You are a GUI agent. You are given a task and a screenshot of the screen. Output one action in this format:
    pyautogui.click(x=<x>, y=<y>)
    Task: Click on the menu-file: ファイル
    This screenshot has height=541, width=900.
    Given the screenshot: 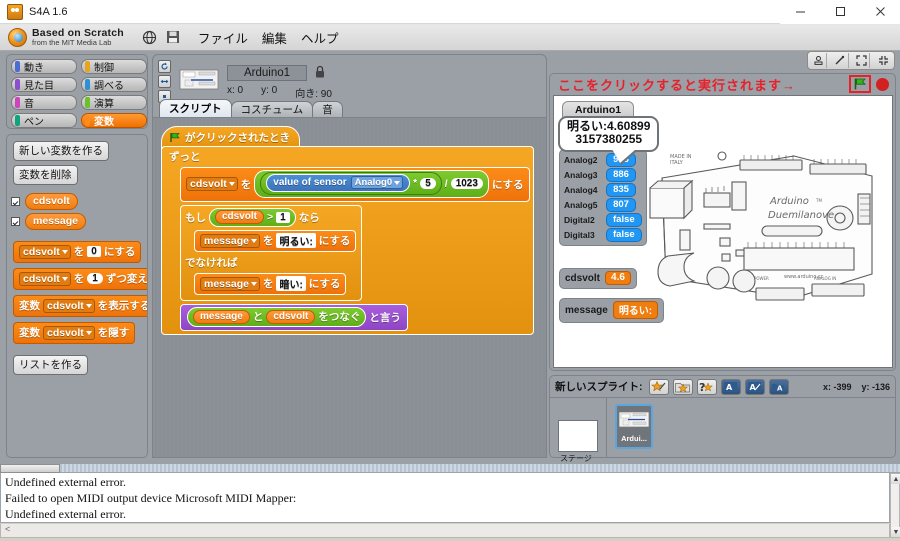 What is the action you would take?
    pyautogui.click(x=223, y=37)
    